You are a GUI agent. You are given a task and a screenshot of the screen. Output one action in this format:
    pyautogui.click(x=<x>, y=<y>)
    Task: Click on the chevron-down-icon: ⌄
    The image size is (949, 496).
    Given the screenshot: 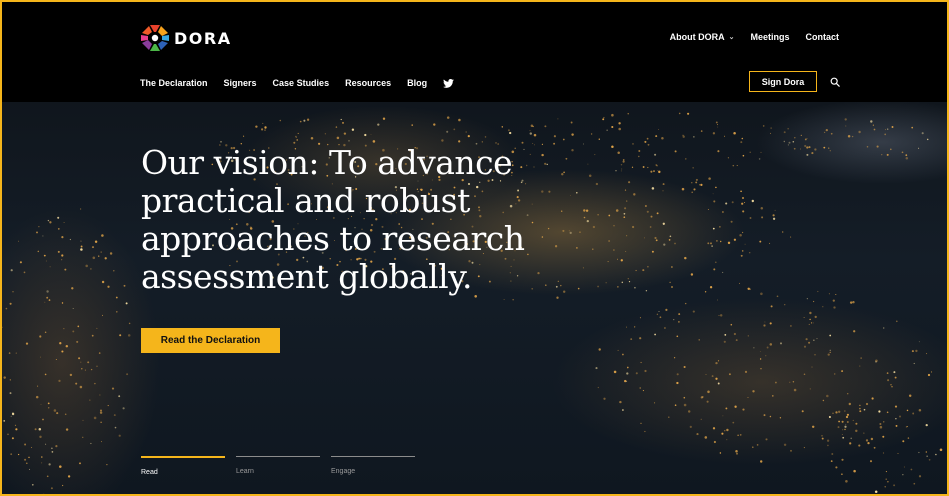 What is the action you would take?
    pyautogui.click(x=731, y=37)
    